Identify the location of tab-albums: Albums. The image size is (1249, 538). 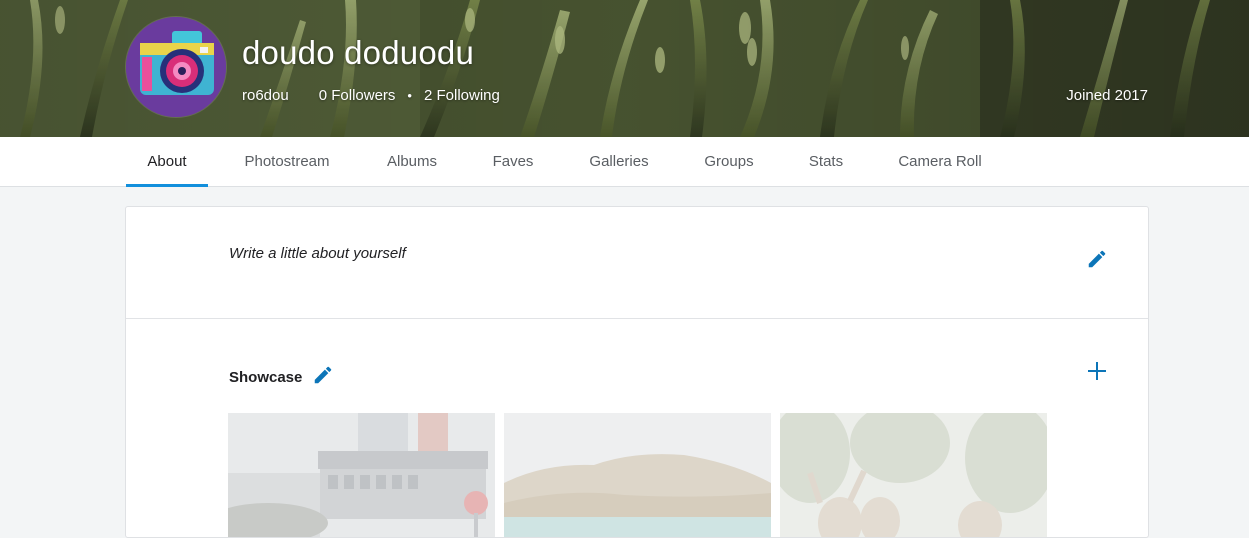
(412, 161).